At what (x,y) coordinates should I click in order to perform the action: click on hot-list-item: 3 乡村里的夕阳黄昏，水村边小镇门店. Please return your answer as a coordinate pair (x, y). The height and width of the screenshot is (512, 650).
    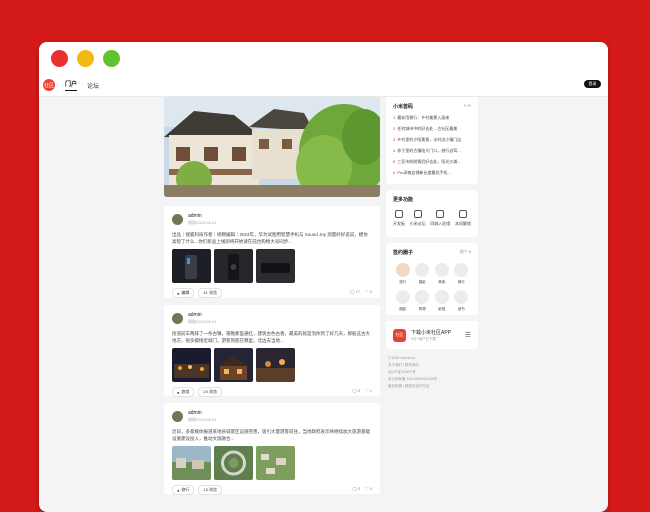
    Looking at the image, I should click on (432, 140).